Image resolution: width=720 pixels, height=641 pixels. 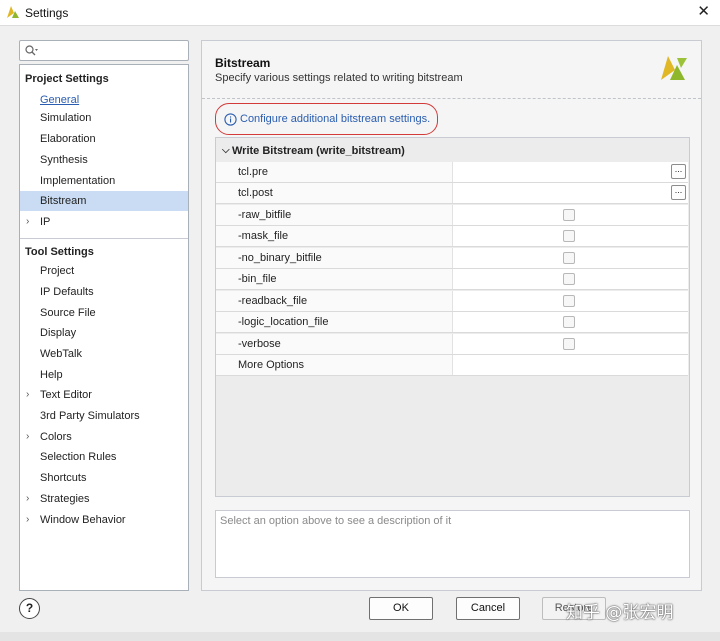 What do you see at coordinates (104, 222) in the screenshot?
I see `sidebar-item-ip: › IP` at bounding box center [104, 222].